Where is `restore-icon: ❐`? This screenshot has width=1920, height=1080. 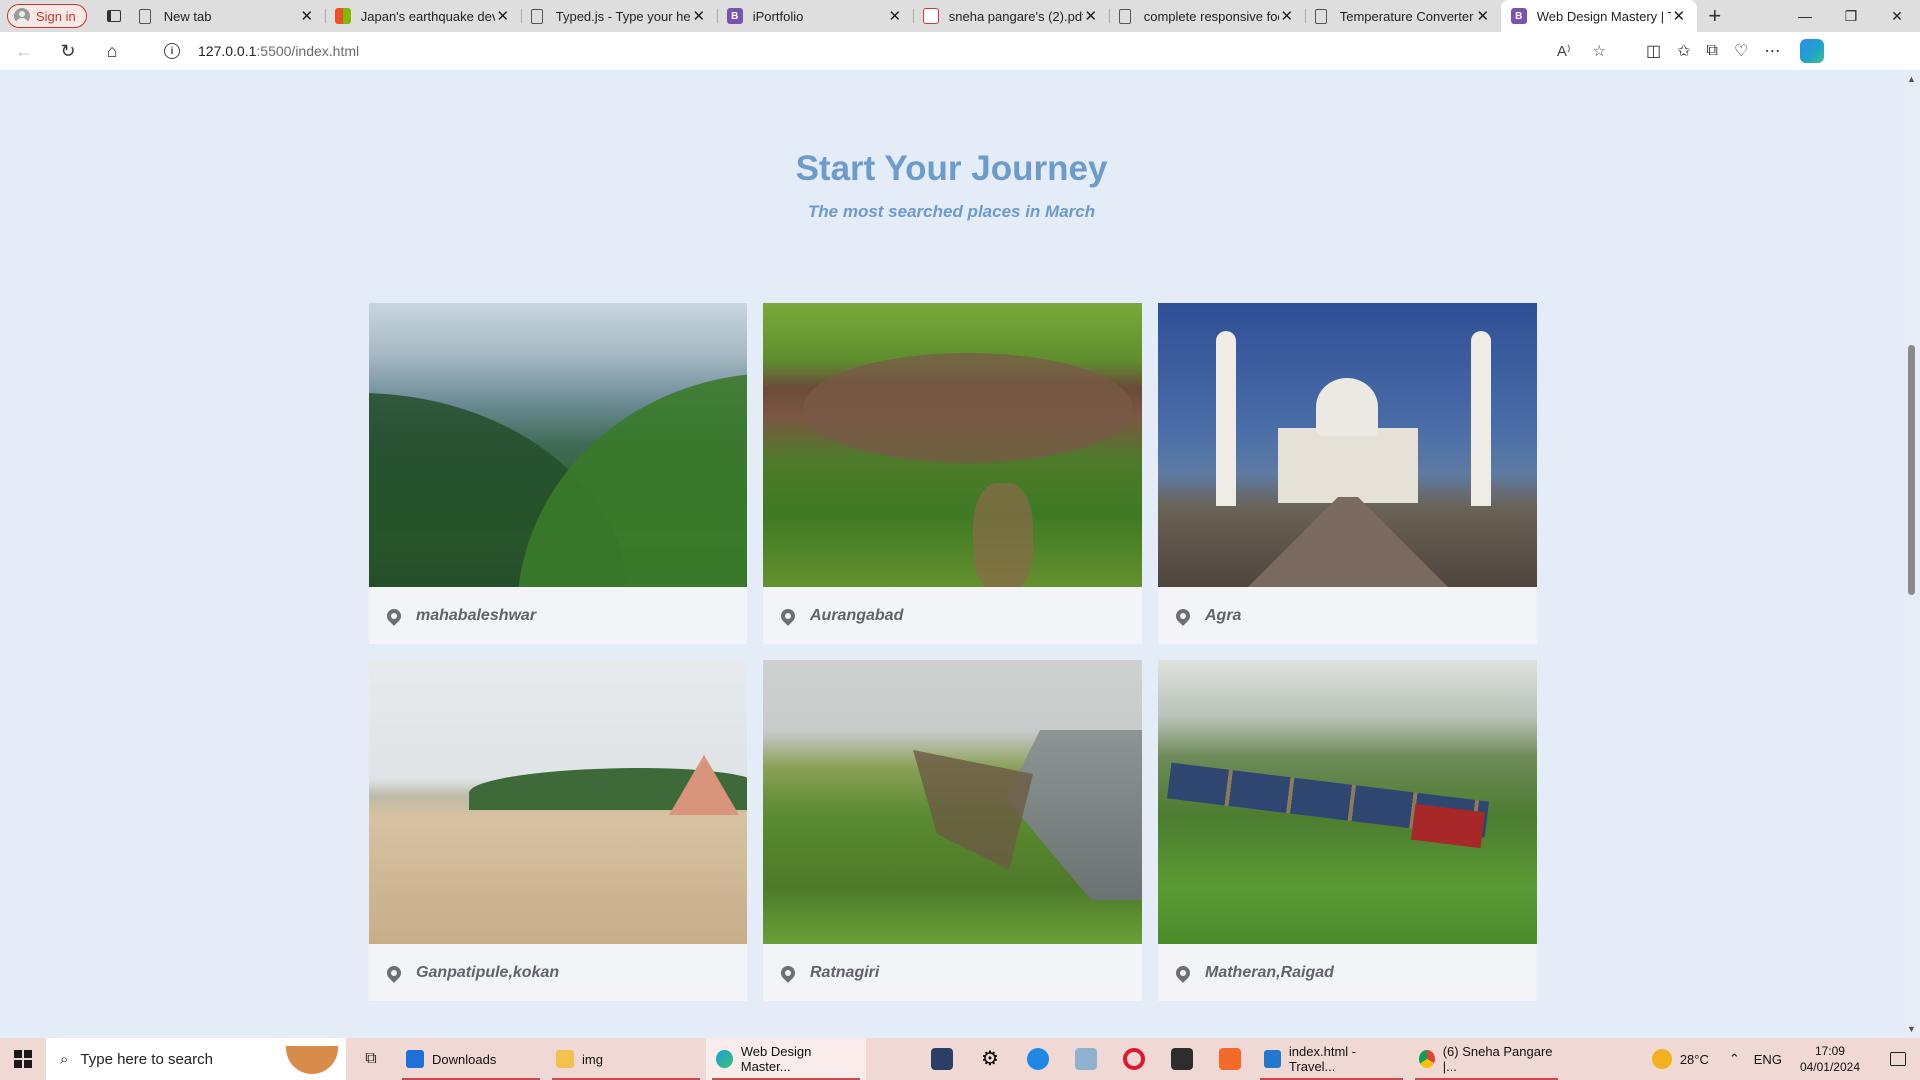
restore-icon: ❐ is located at coordinates (1851, 16).